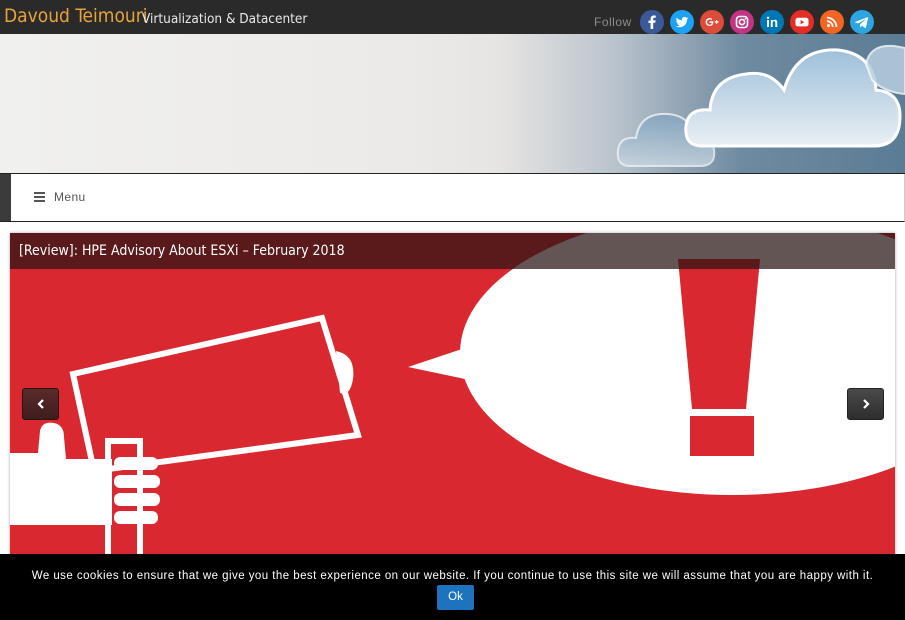  I want to click on menu-toggle-button: Menu, so click(60, 197).